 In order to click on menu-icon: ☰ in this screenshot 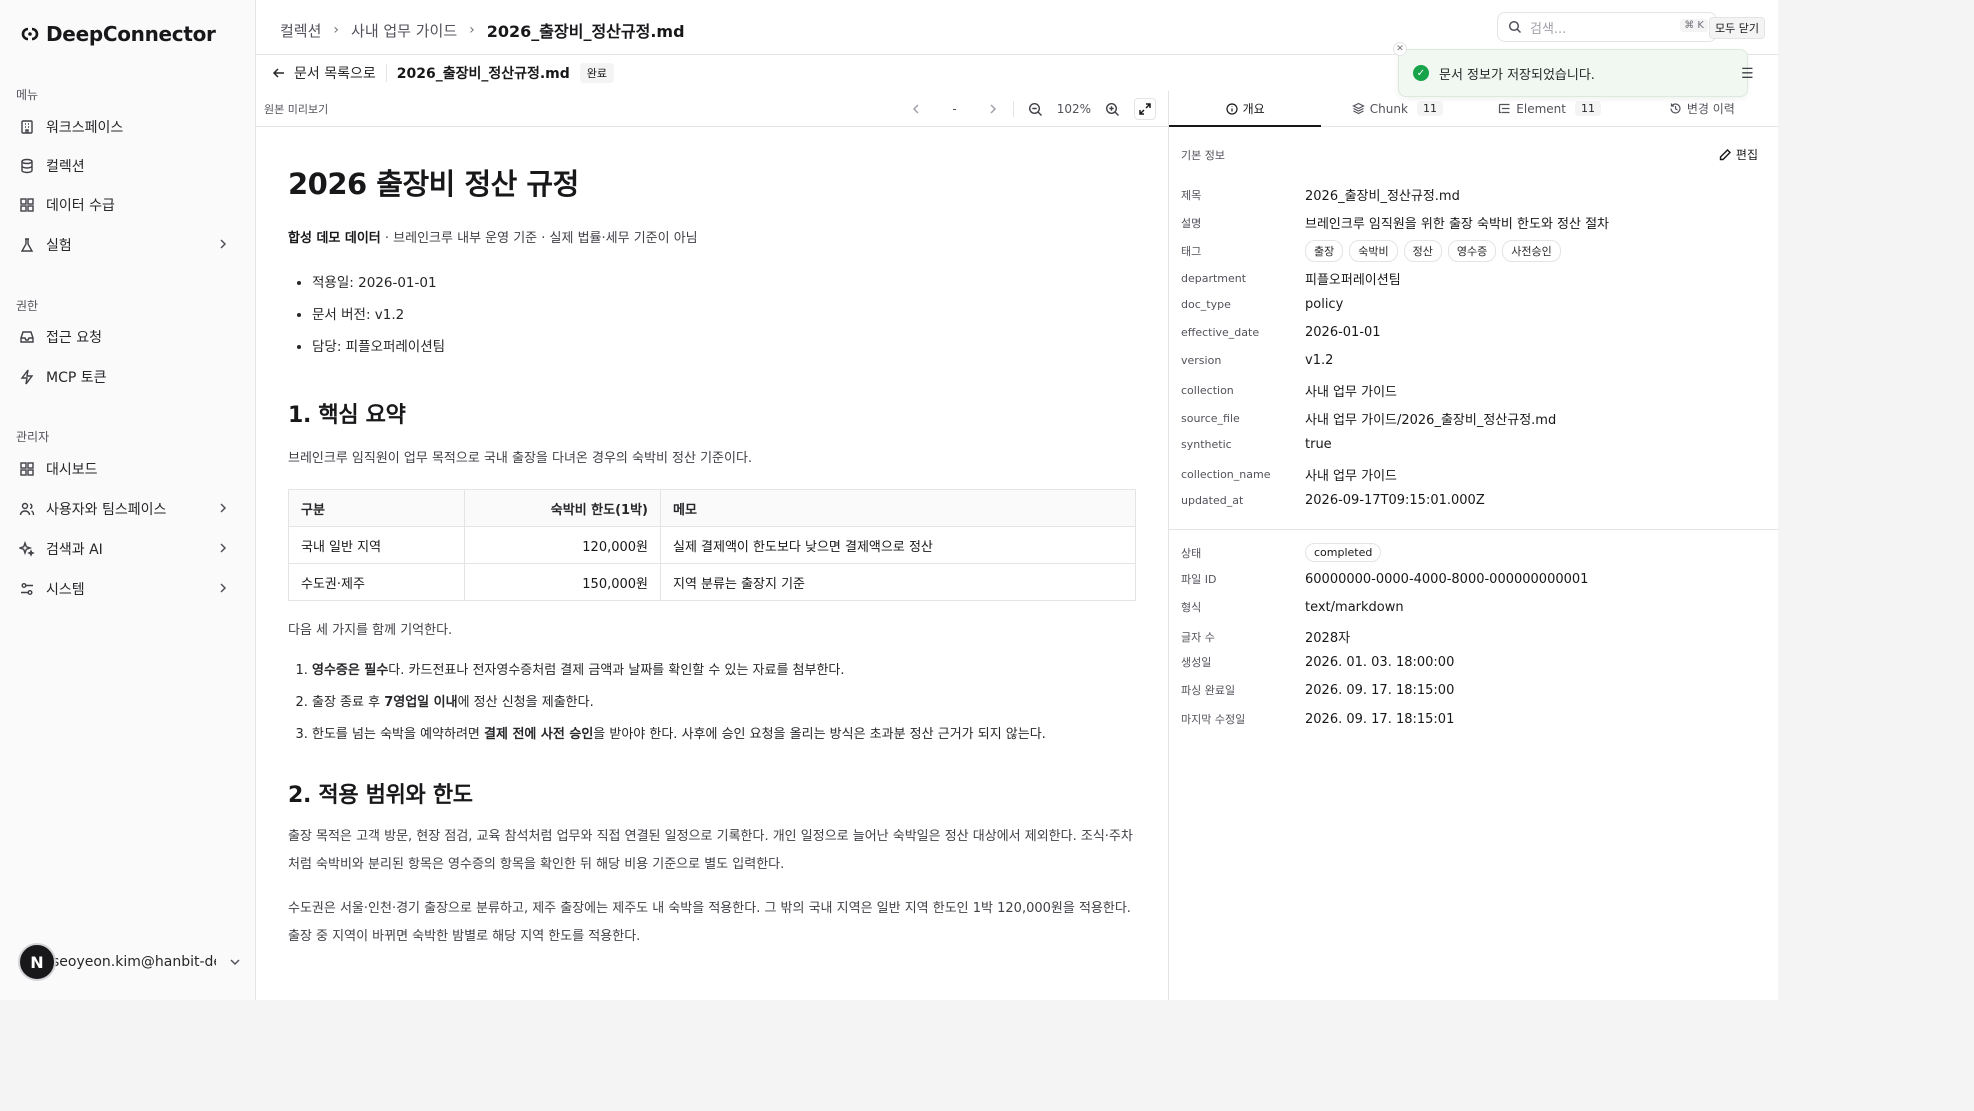, I will do `click(1747, 74)`.